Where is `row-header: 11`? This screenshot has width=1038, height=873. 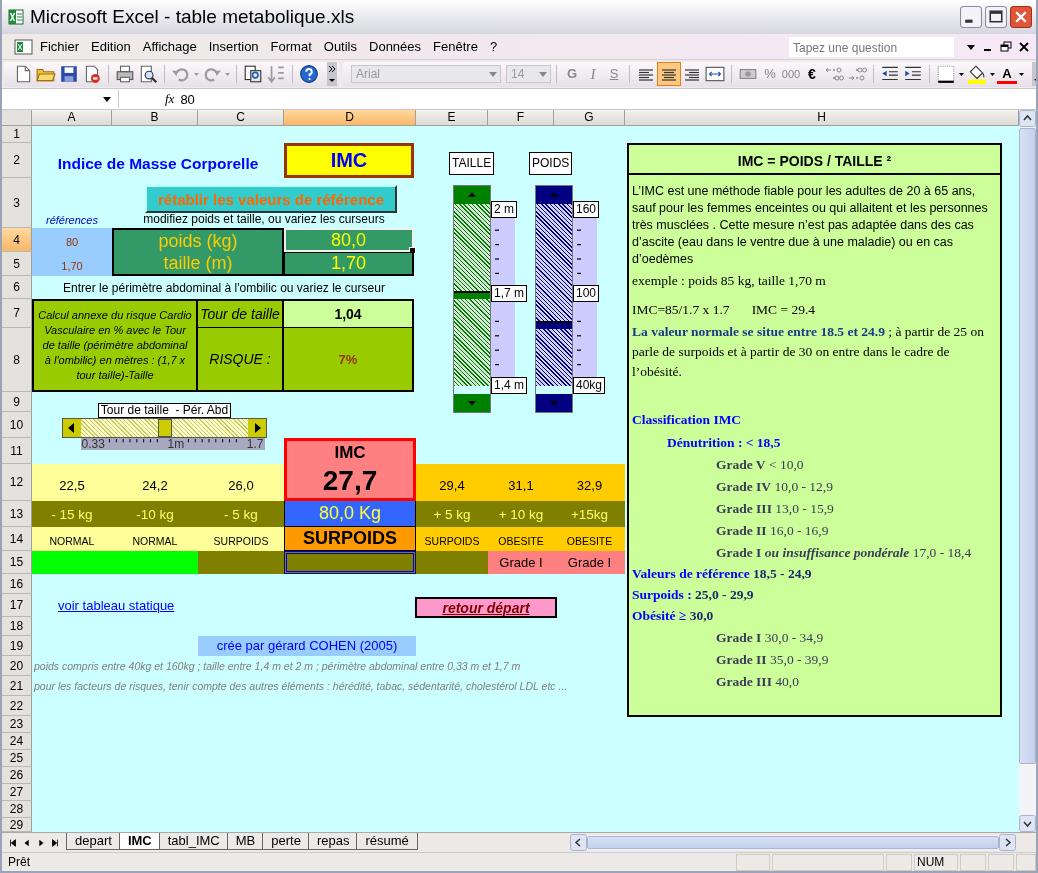
row-header: 11 is located at coordinates (17, 451).